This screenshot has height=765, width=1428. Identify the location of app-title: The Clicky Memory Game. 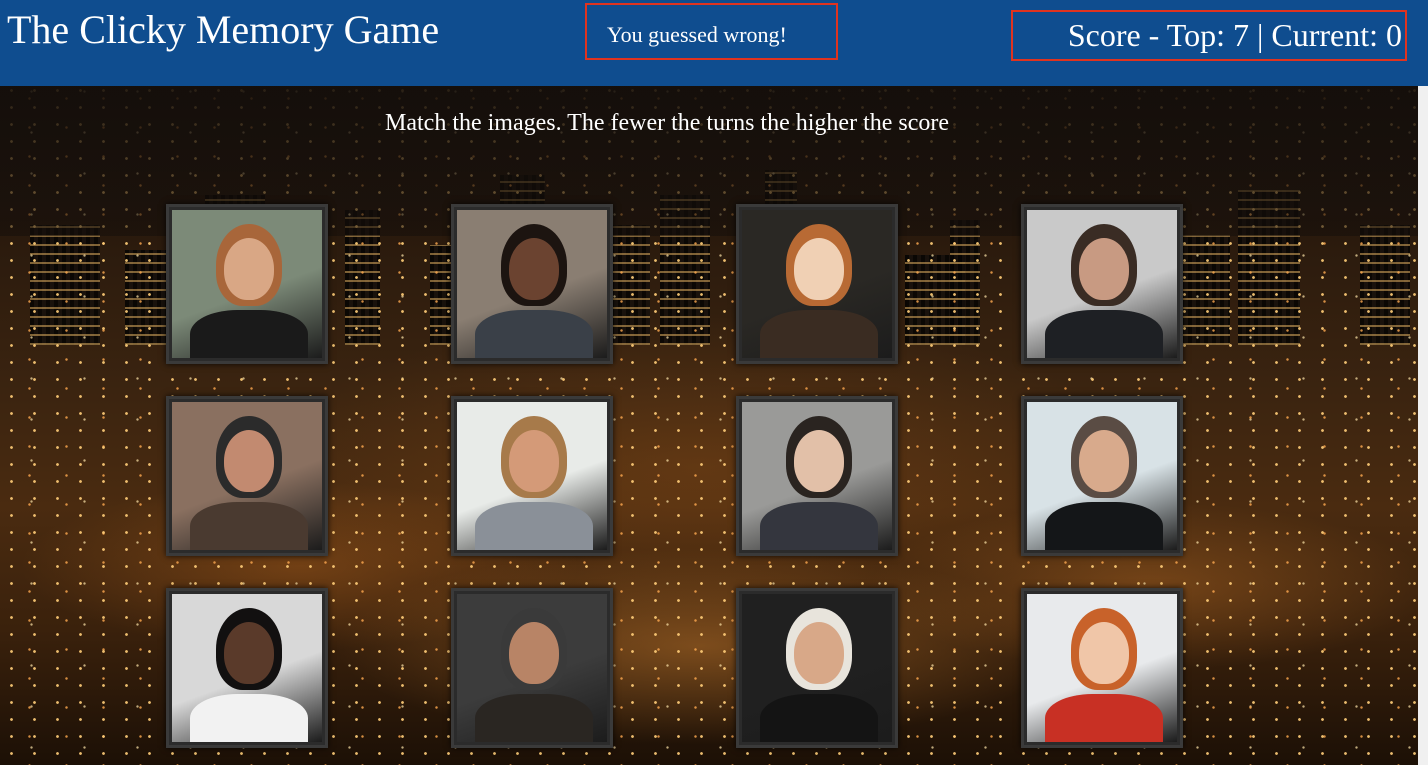
(223, 30).